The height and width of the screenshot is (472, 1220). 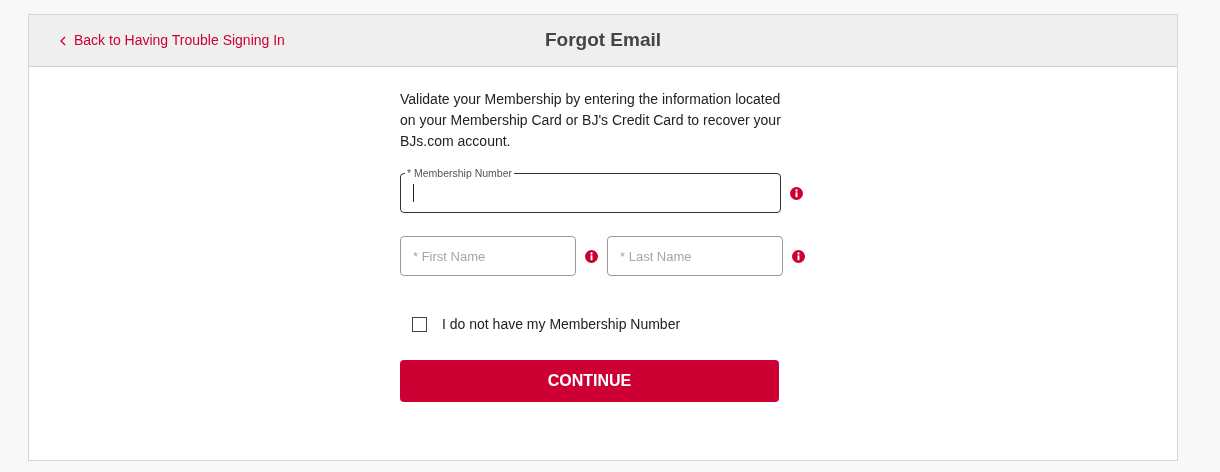 I want to click on text-cursor-icon, so click(x=413, y=193).